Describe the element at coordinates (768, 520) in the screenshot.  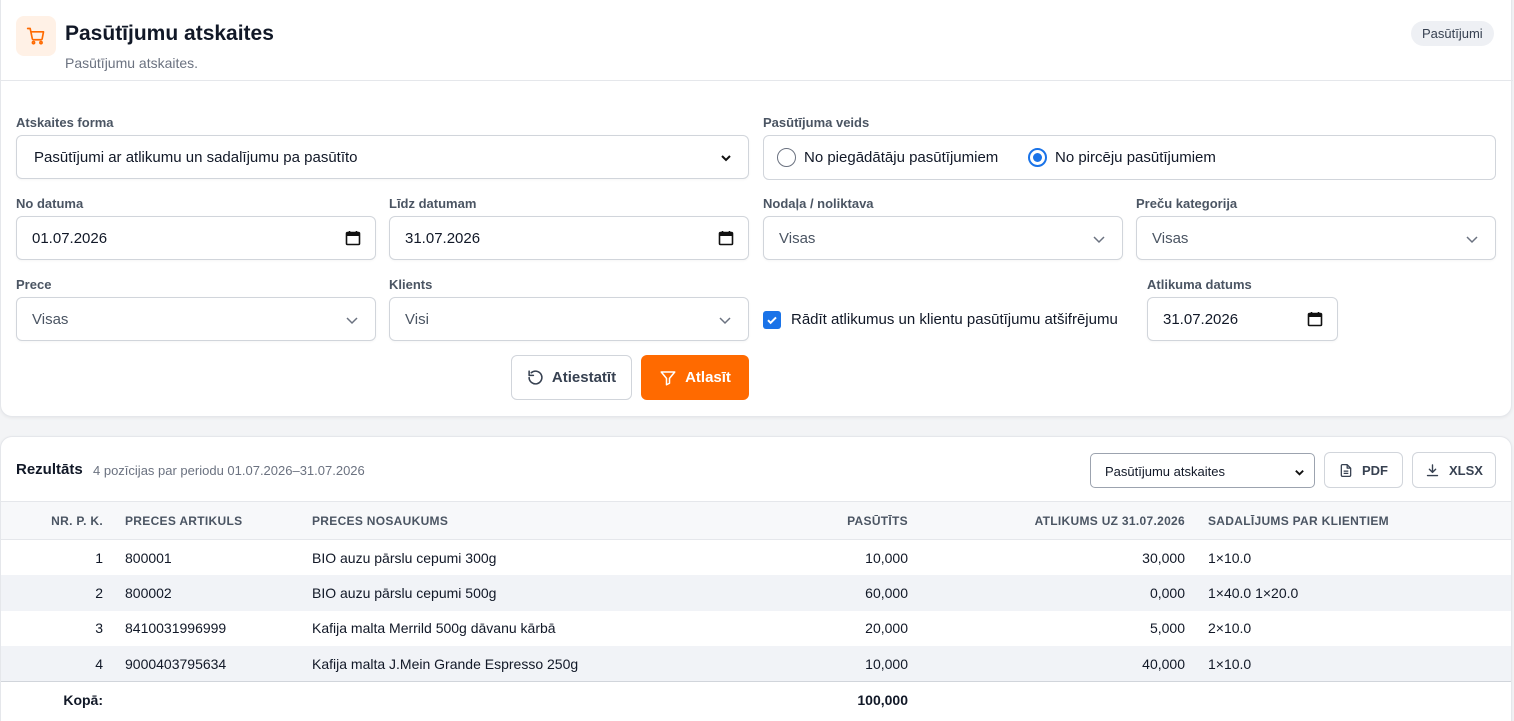
I see `col-ordered: PASŪTĪTS` at that location.